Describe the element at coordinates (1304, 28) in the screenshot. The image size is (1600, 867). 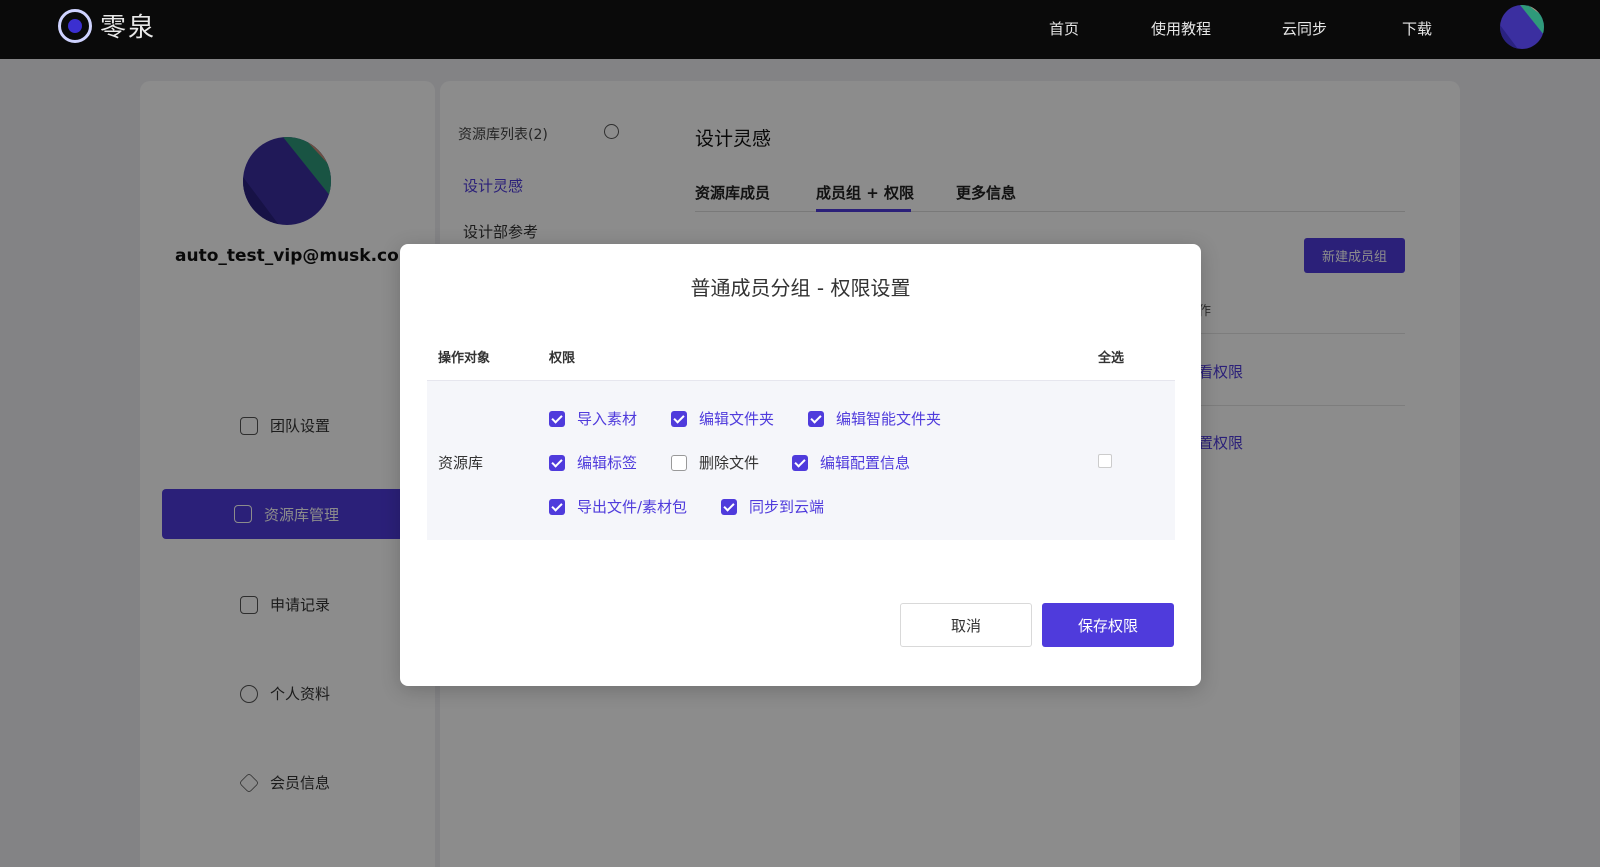
I see `nav-cloud-sync: 云同步` at that location.